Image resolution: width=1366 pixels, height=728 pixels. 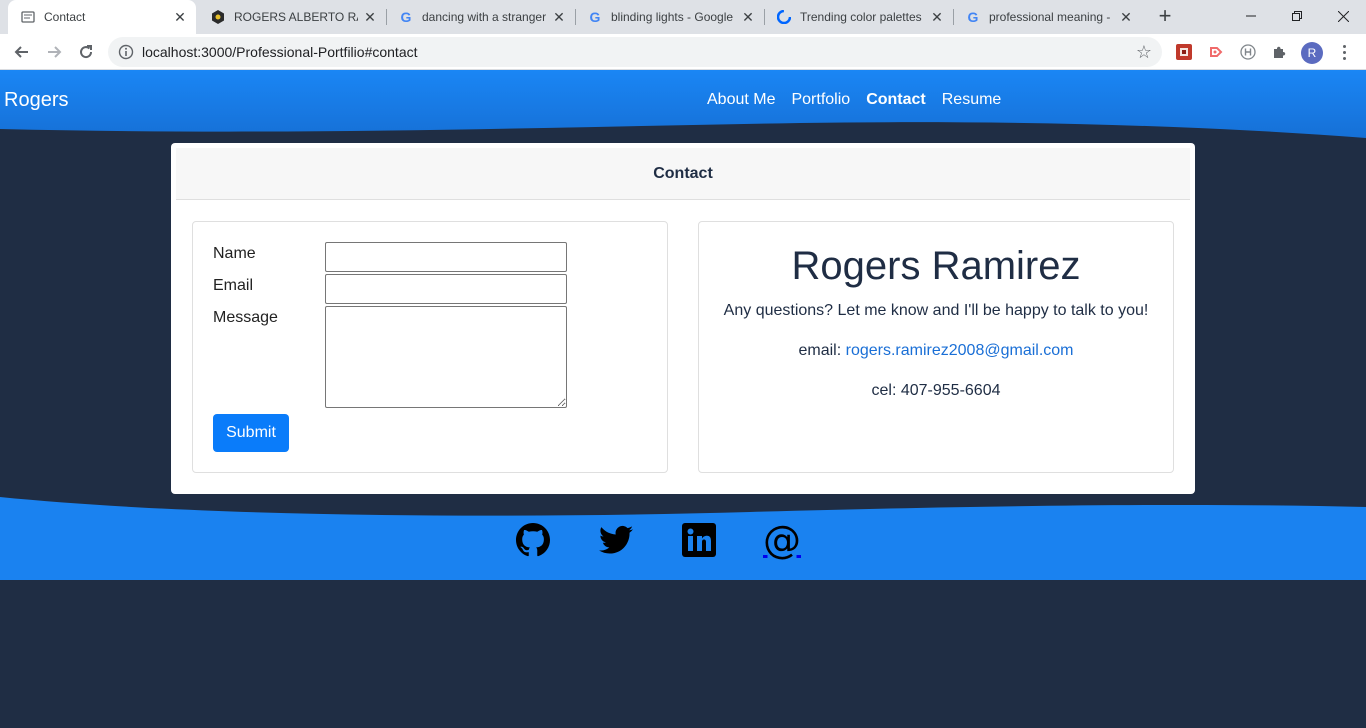 I want to click on tab-title: professional meaning -, so click(x=1050, y=17).